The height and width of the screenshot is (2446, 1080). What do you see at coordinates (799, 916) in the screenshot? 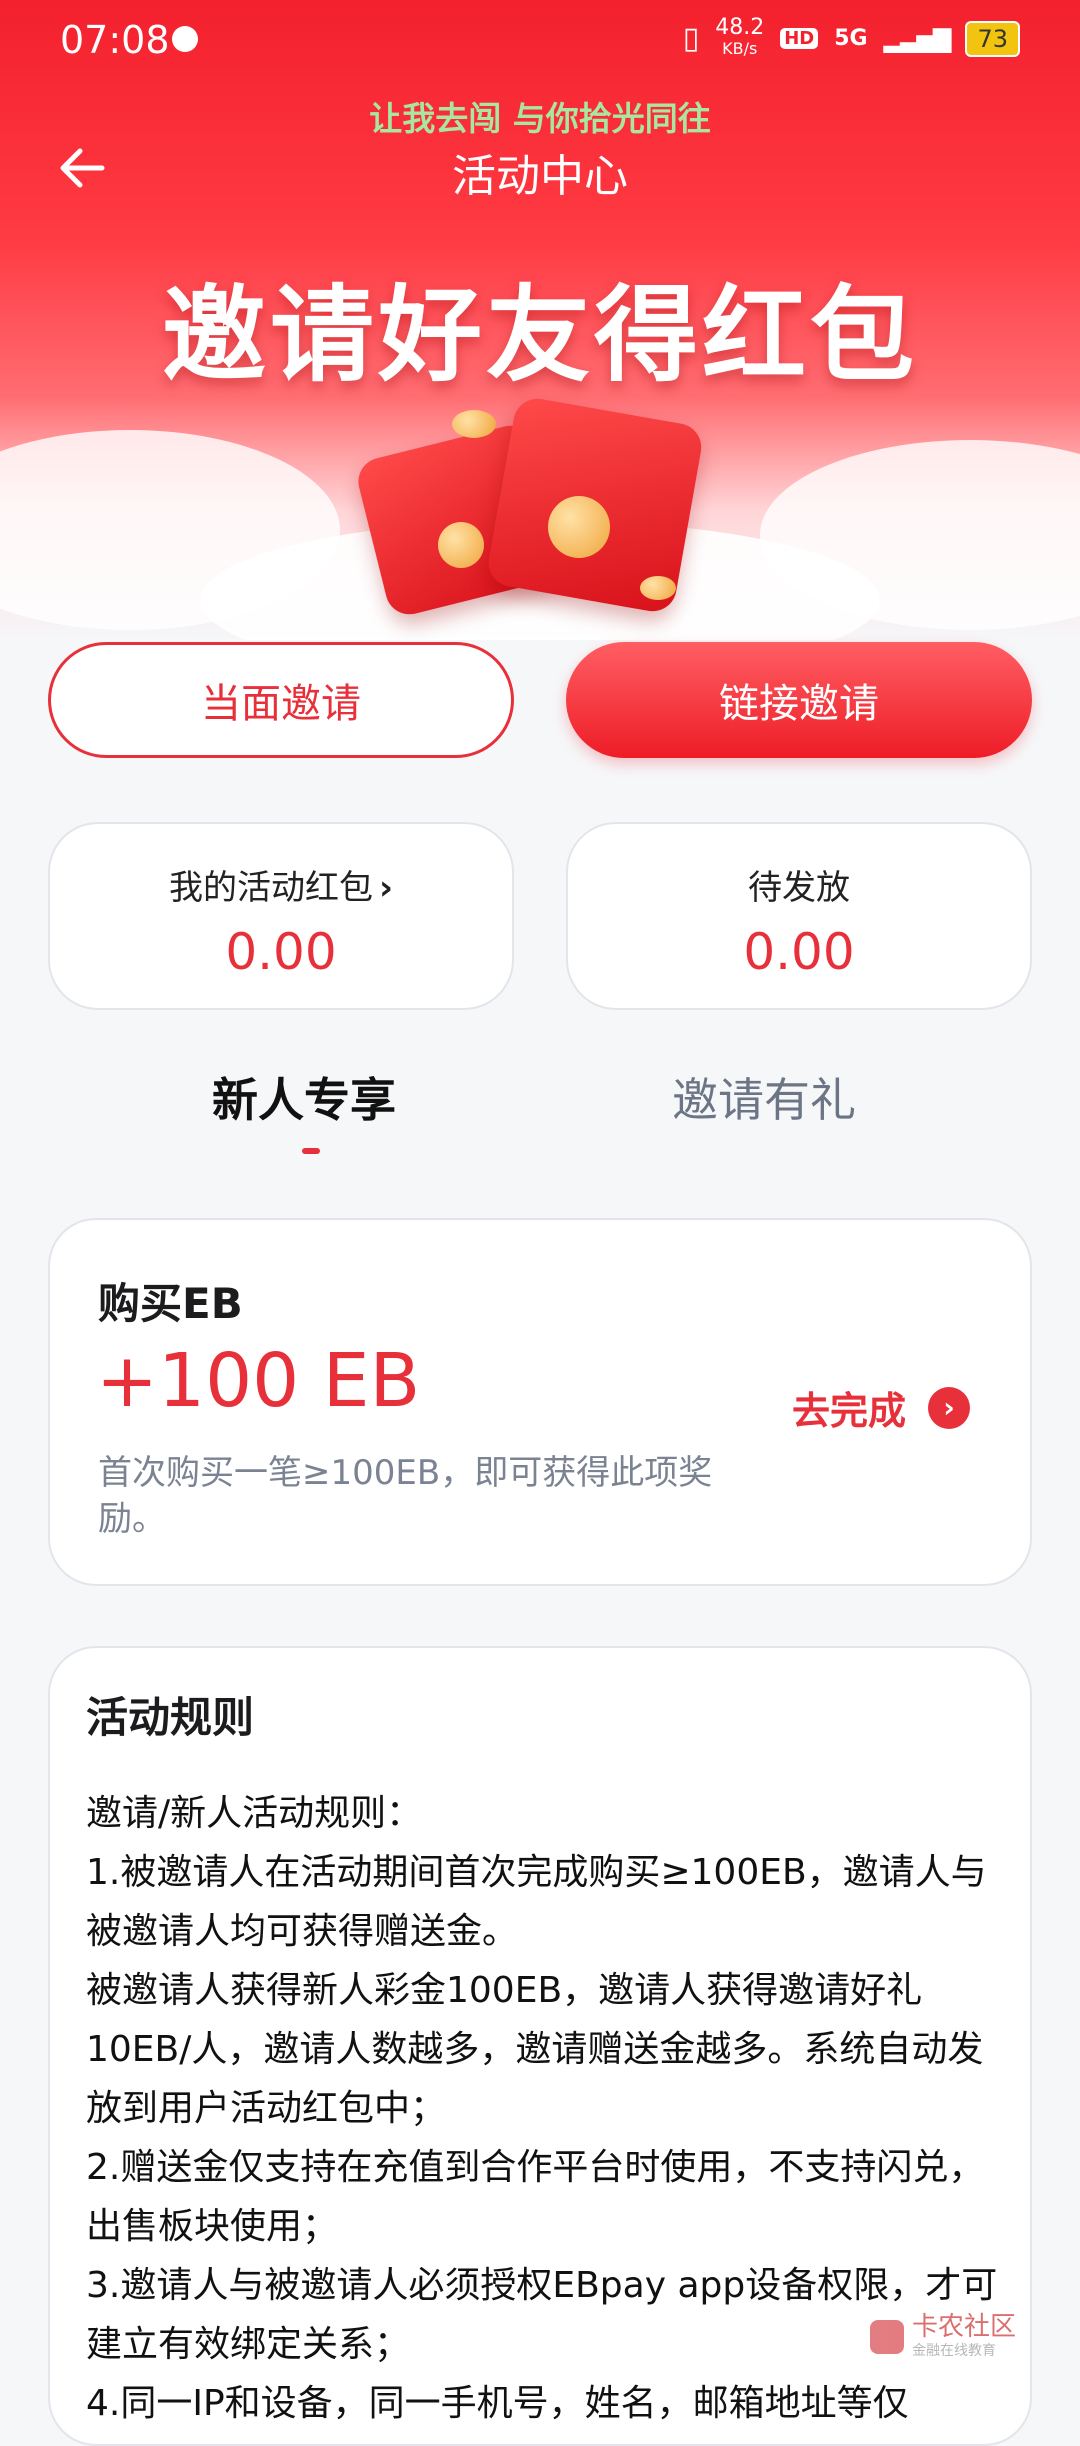
I see `pending-card: 待发放 0.00` at bounding box center [799, 916].